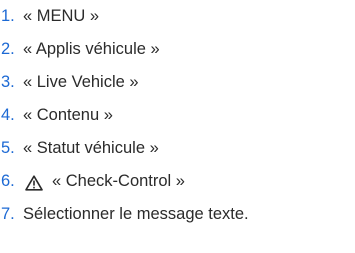 The width and height of the screenshot is (355, 253). I want to click on step-item: 3. « Live Vehicle », so click(177, 82).